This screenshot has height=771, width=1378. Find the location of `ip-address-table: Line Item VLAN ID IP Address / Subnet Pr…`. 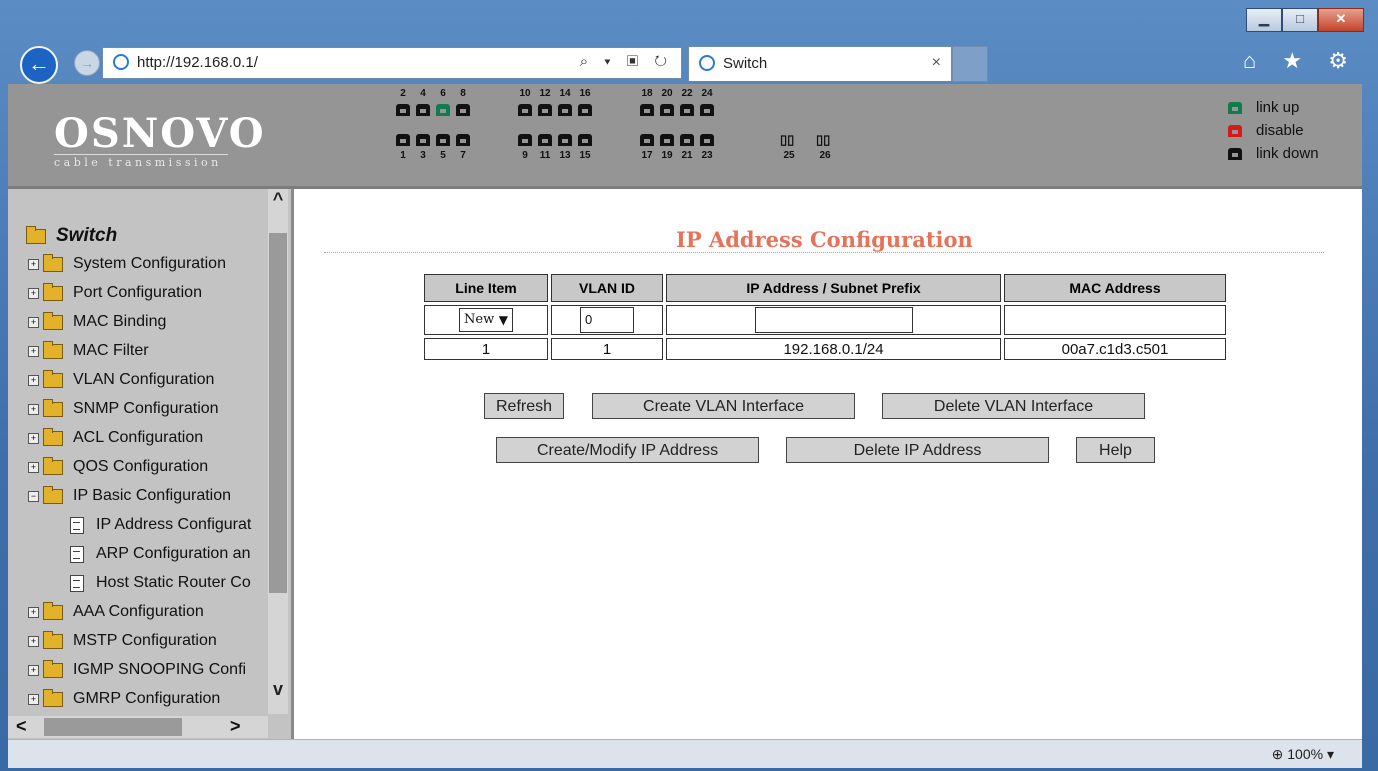

ip-address-table: Line Item VLAN ID IP Address / Subnet Pr… is located at coordinates (825, 317).